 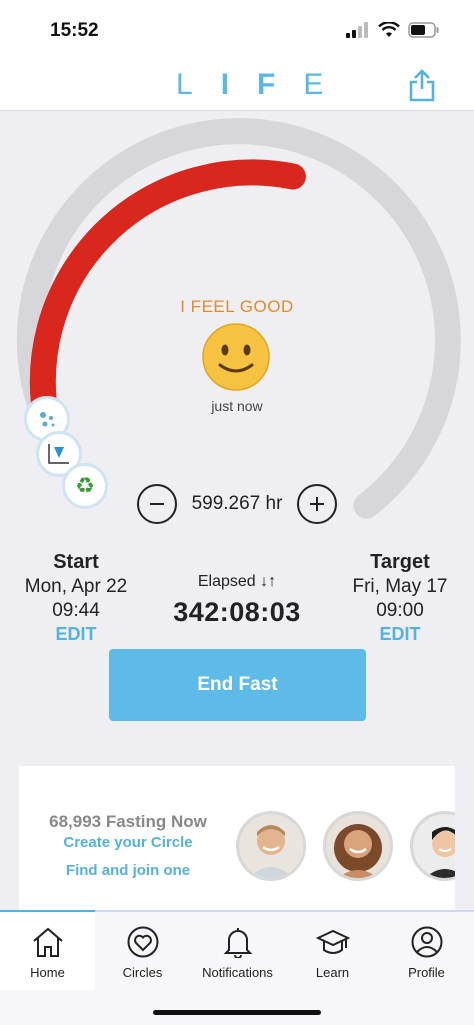 I want to click on tab-label: Home, so click(x=47, y=972).